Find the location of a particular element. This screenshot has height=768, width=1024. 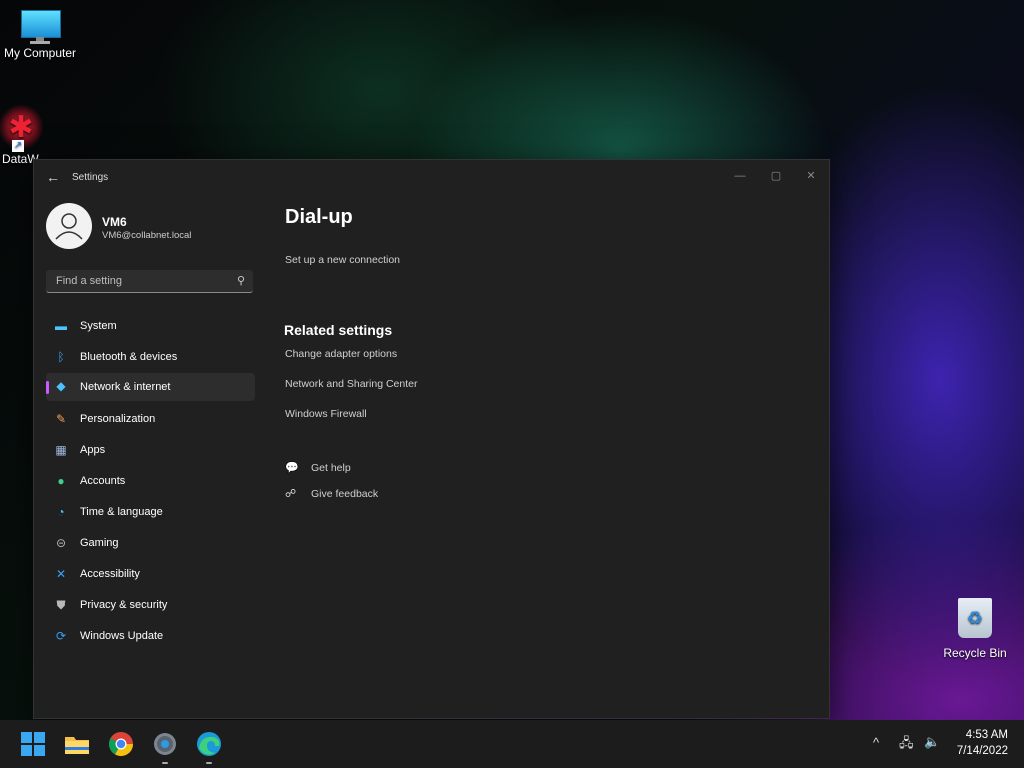

chrome-icon is located at coordinates (120, 744).